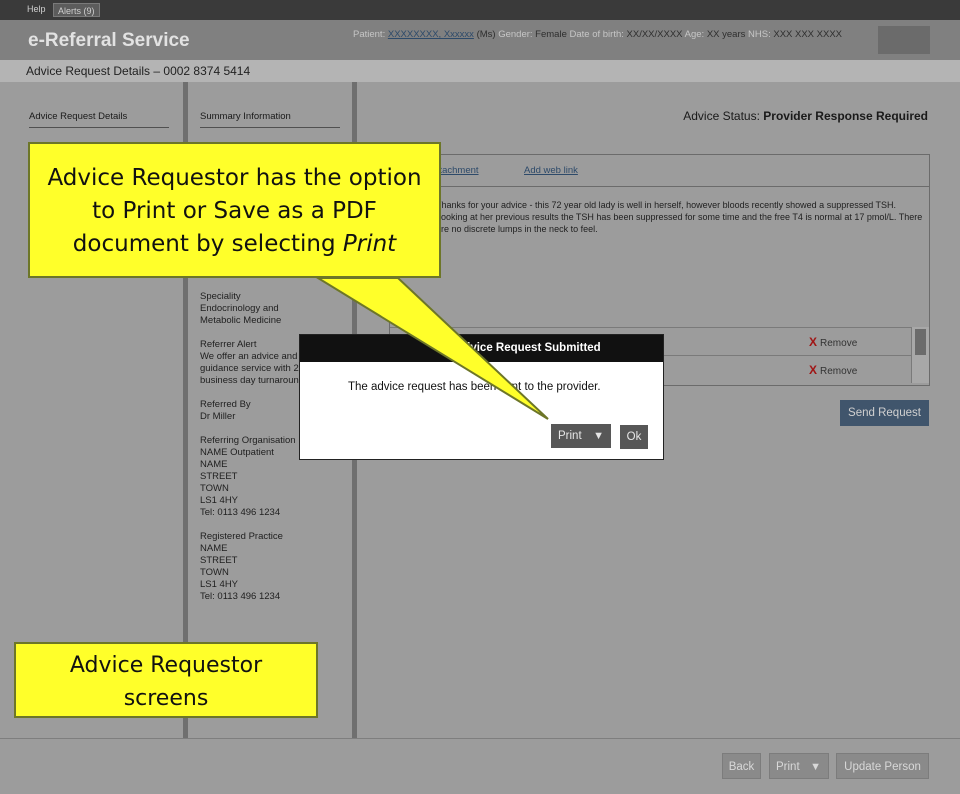 This screenshot has width=960, height=794. Describe the element at coordinates (241, 536) in the screenshot. I see `registered-practice-label: Registered Practice` at that location.